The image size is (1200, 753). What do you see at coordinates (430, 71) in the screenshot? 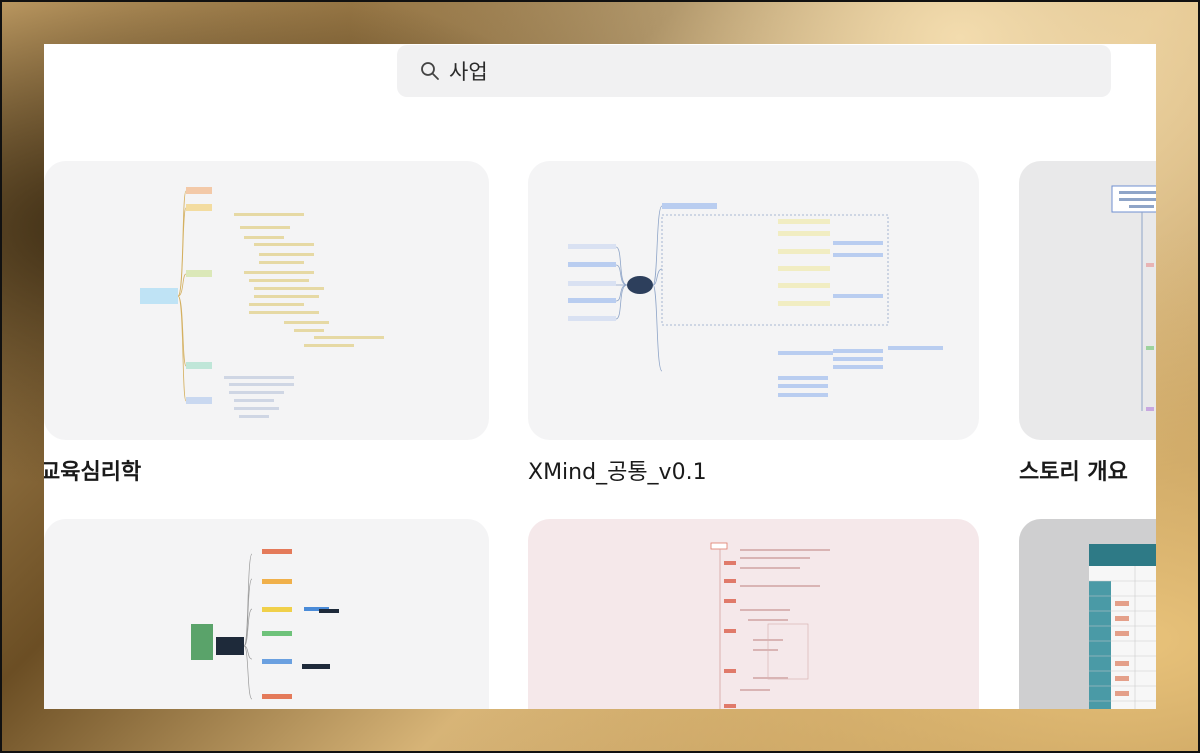
I see `search-icon` at bounding box center [430, 71].